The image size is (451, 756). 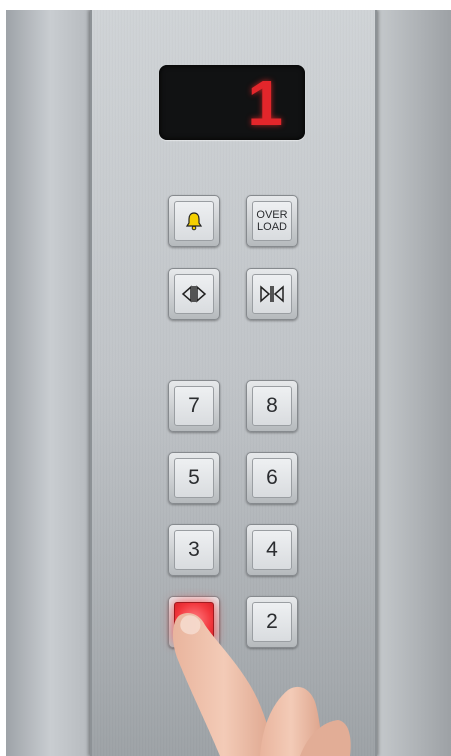 I want to click on floor-button-label: 7, so click(x=194, y=406).